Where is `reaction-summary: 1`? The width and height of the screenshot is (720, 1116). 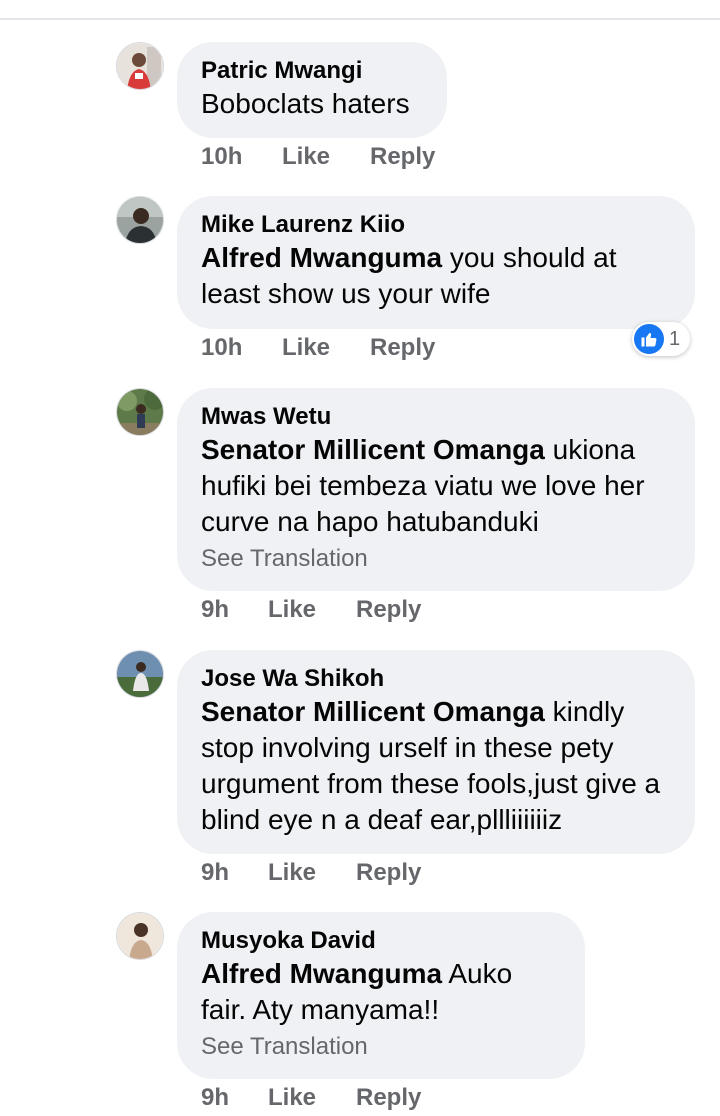
reaction-summary: 1 is located at coordinates (661, 339).